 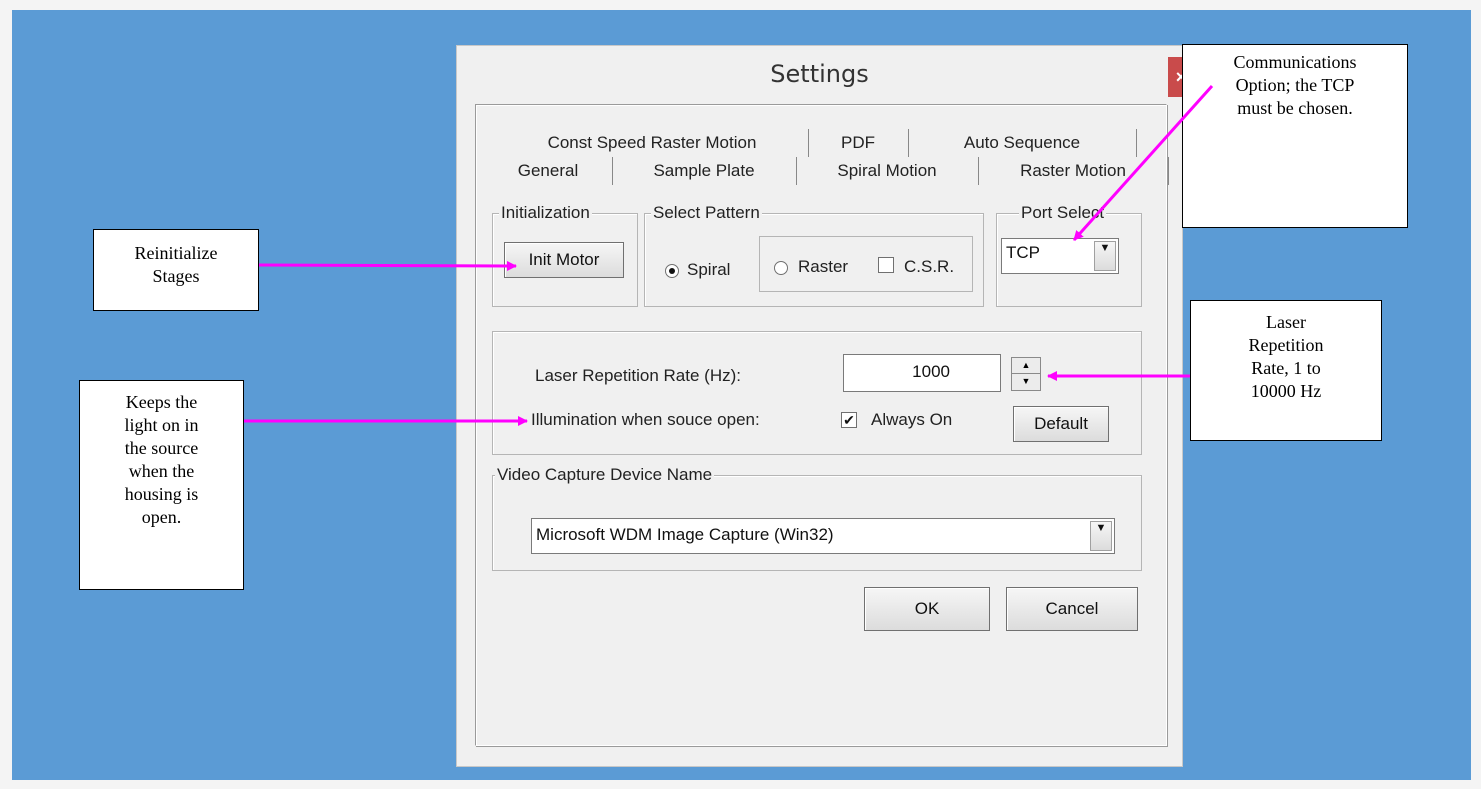 What do you see at coordinates (1143, 163) in the screenshot?
I see `arrow-comm` at bounding box center [1143, 163].